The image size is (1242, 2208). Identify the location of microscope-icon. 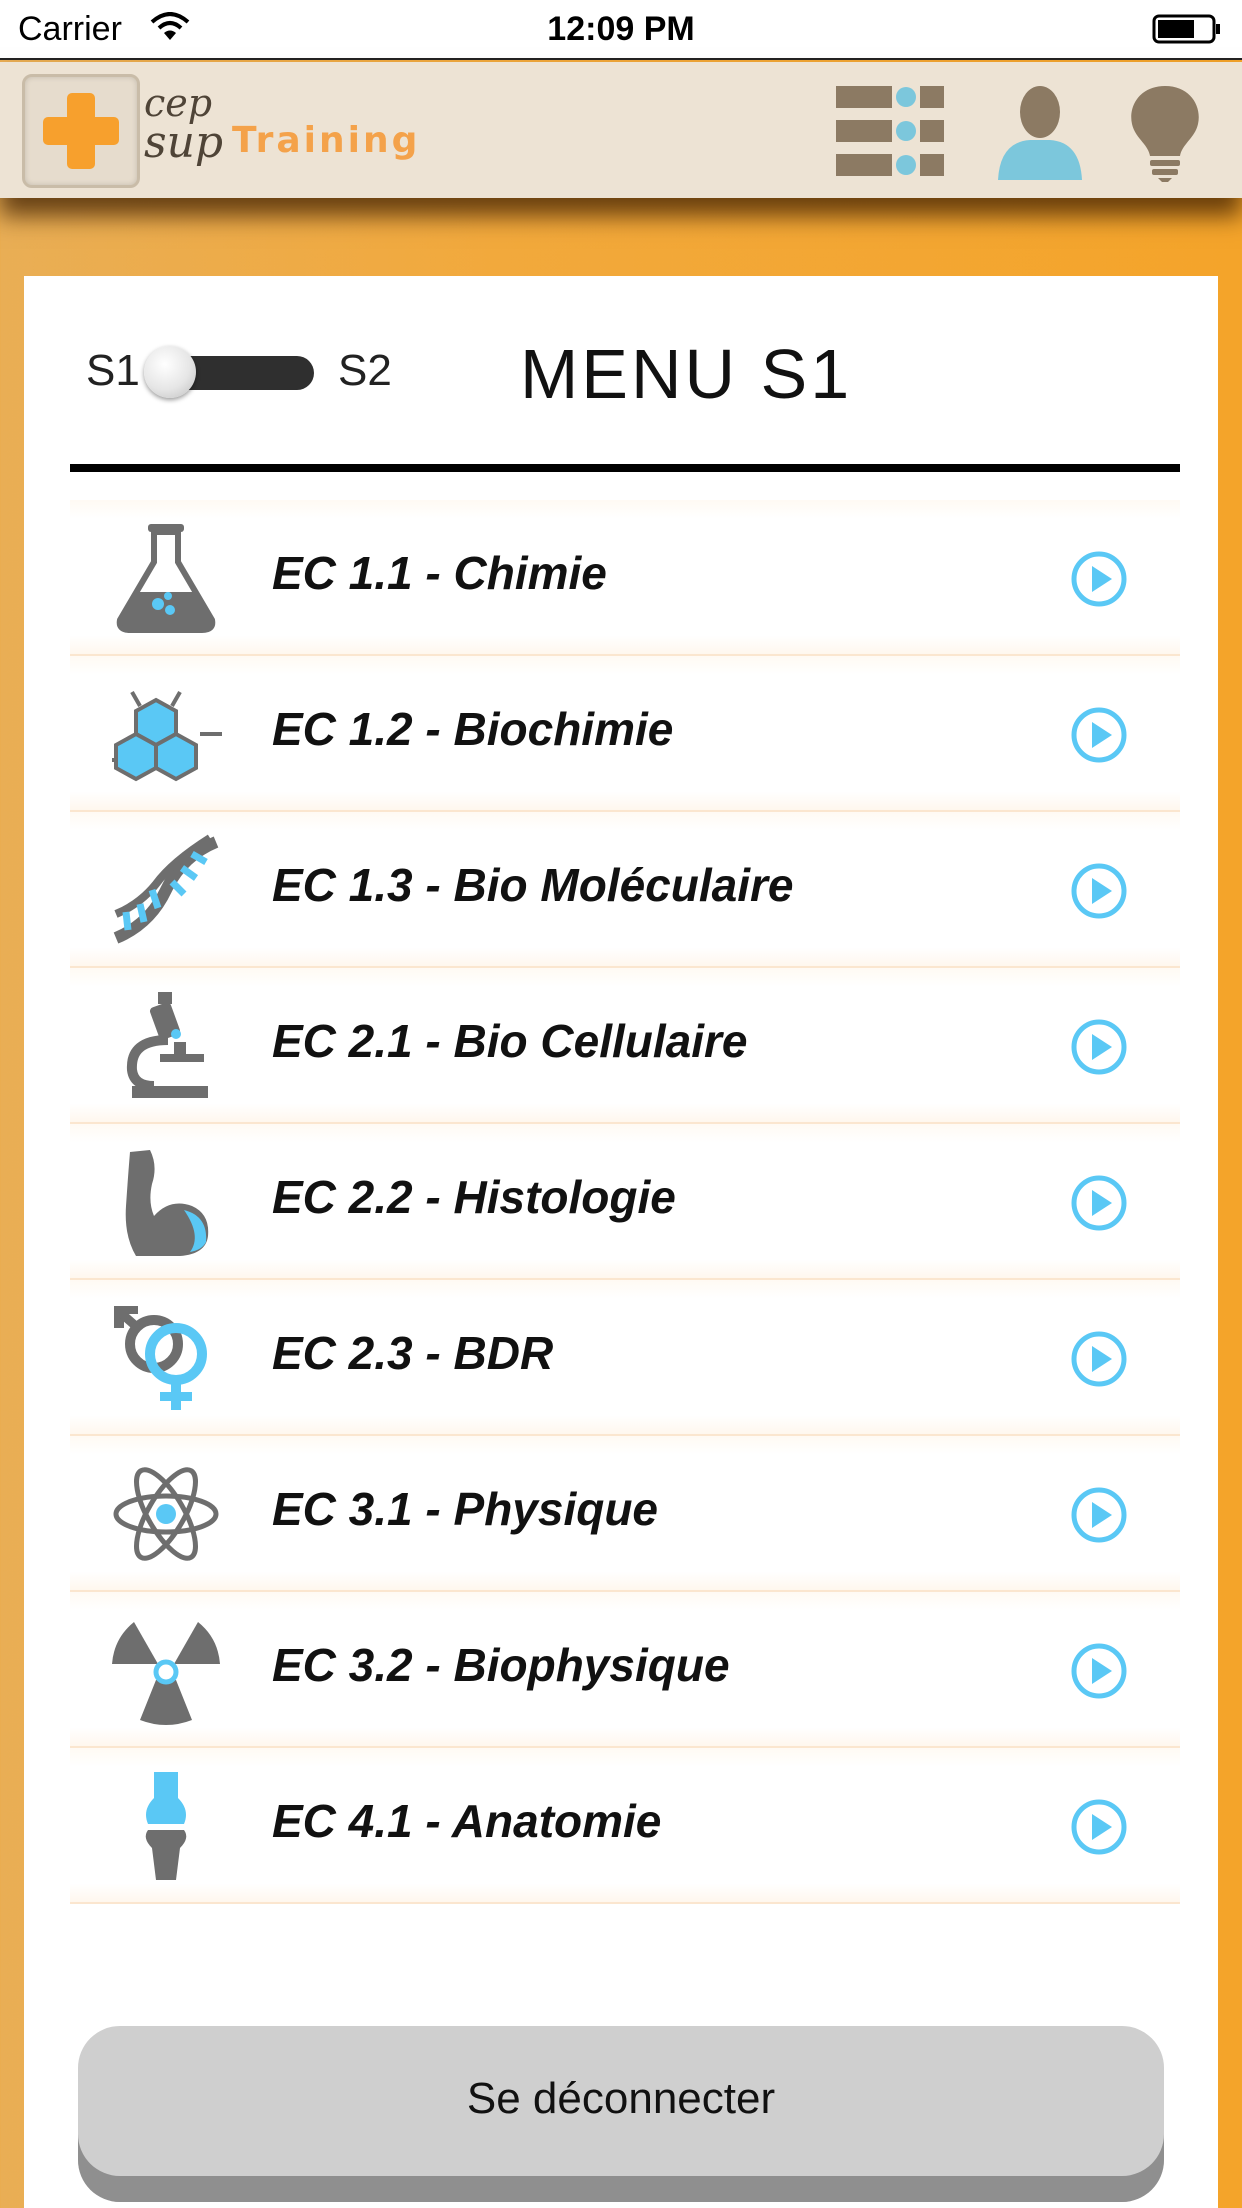
(167, 1045).